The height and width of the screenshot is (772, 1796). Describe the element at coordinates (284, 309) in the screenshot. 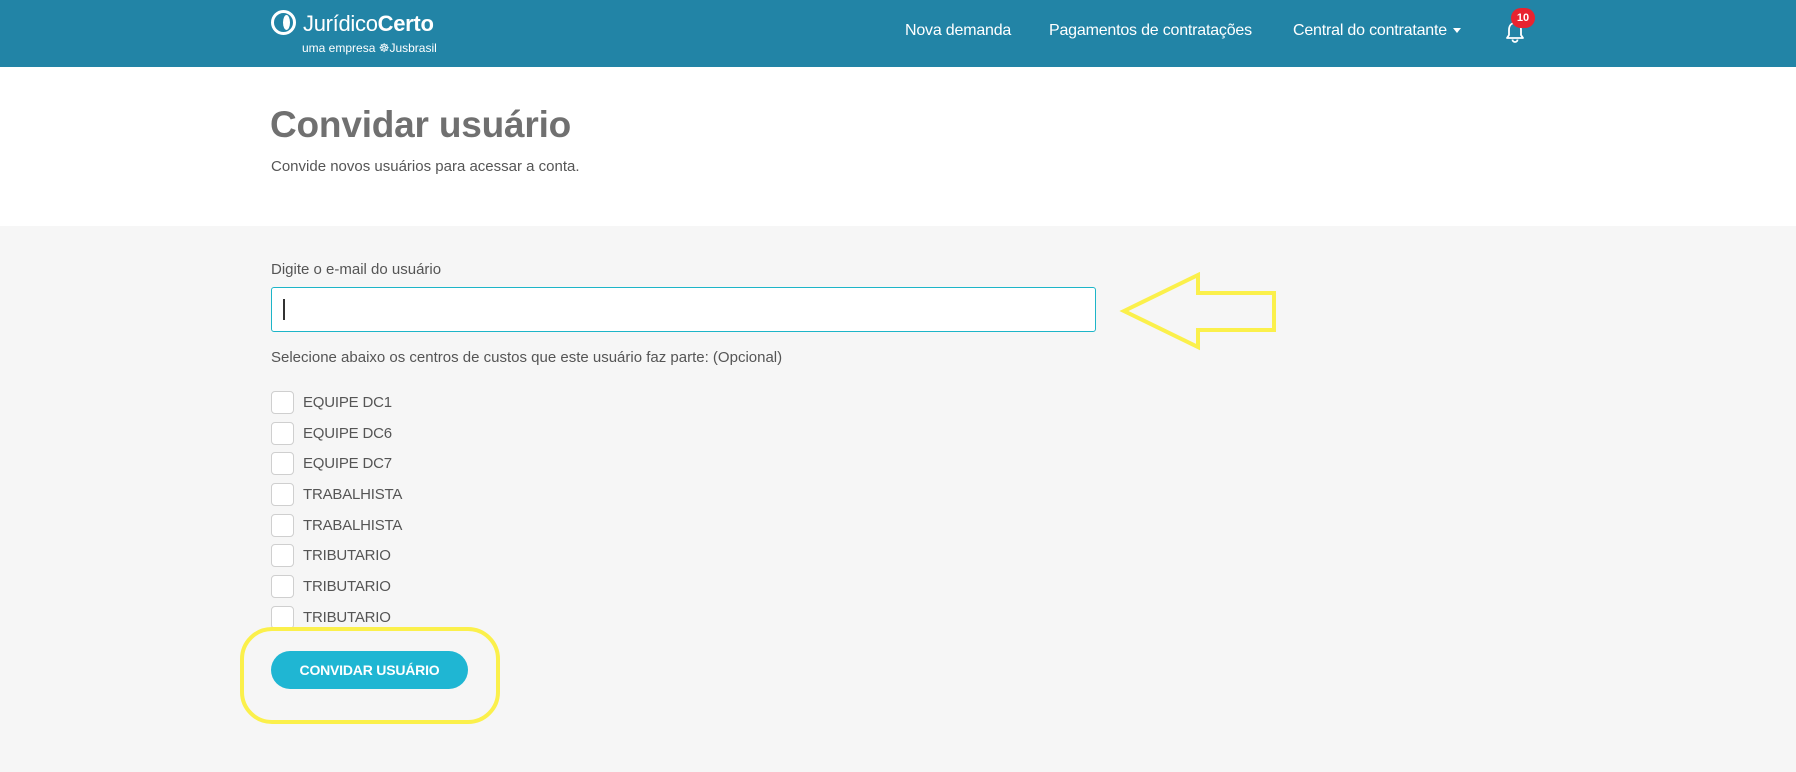

I see `text-cursor` at that location.